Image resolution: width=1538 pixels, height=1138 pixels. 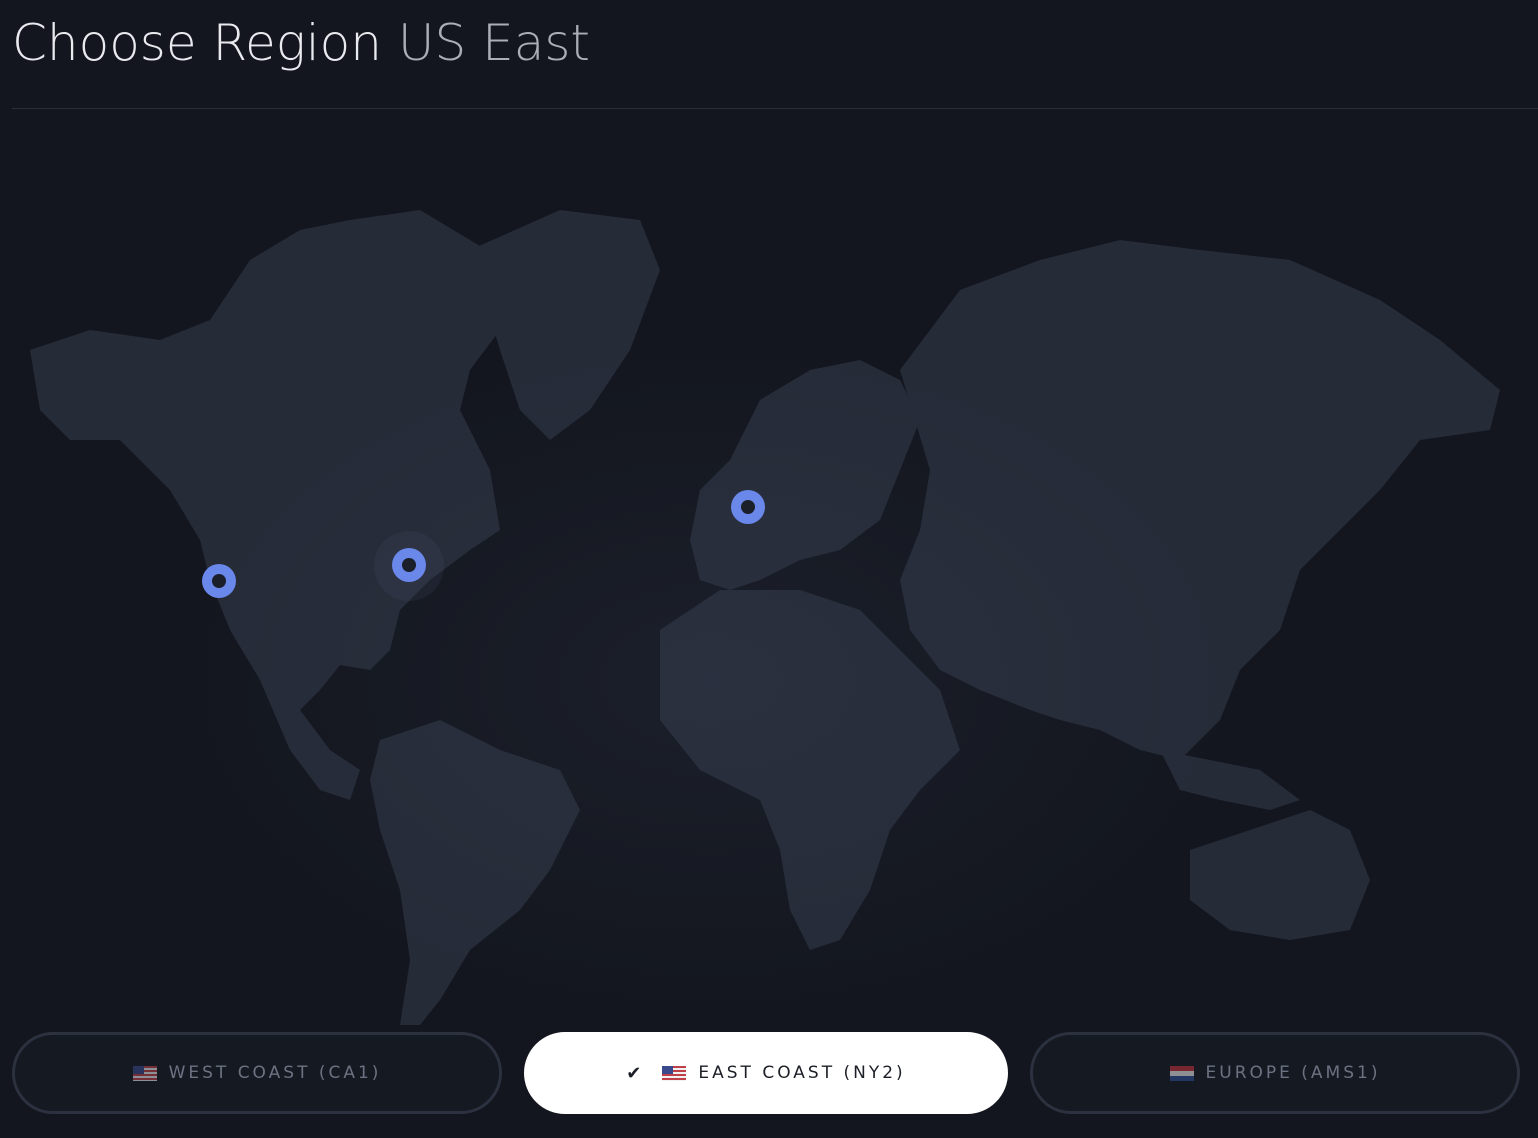 I want to click on region-button-europe: EUROPE (AMS1), so click(x=1275, y=1073).